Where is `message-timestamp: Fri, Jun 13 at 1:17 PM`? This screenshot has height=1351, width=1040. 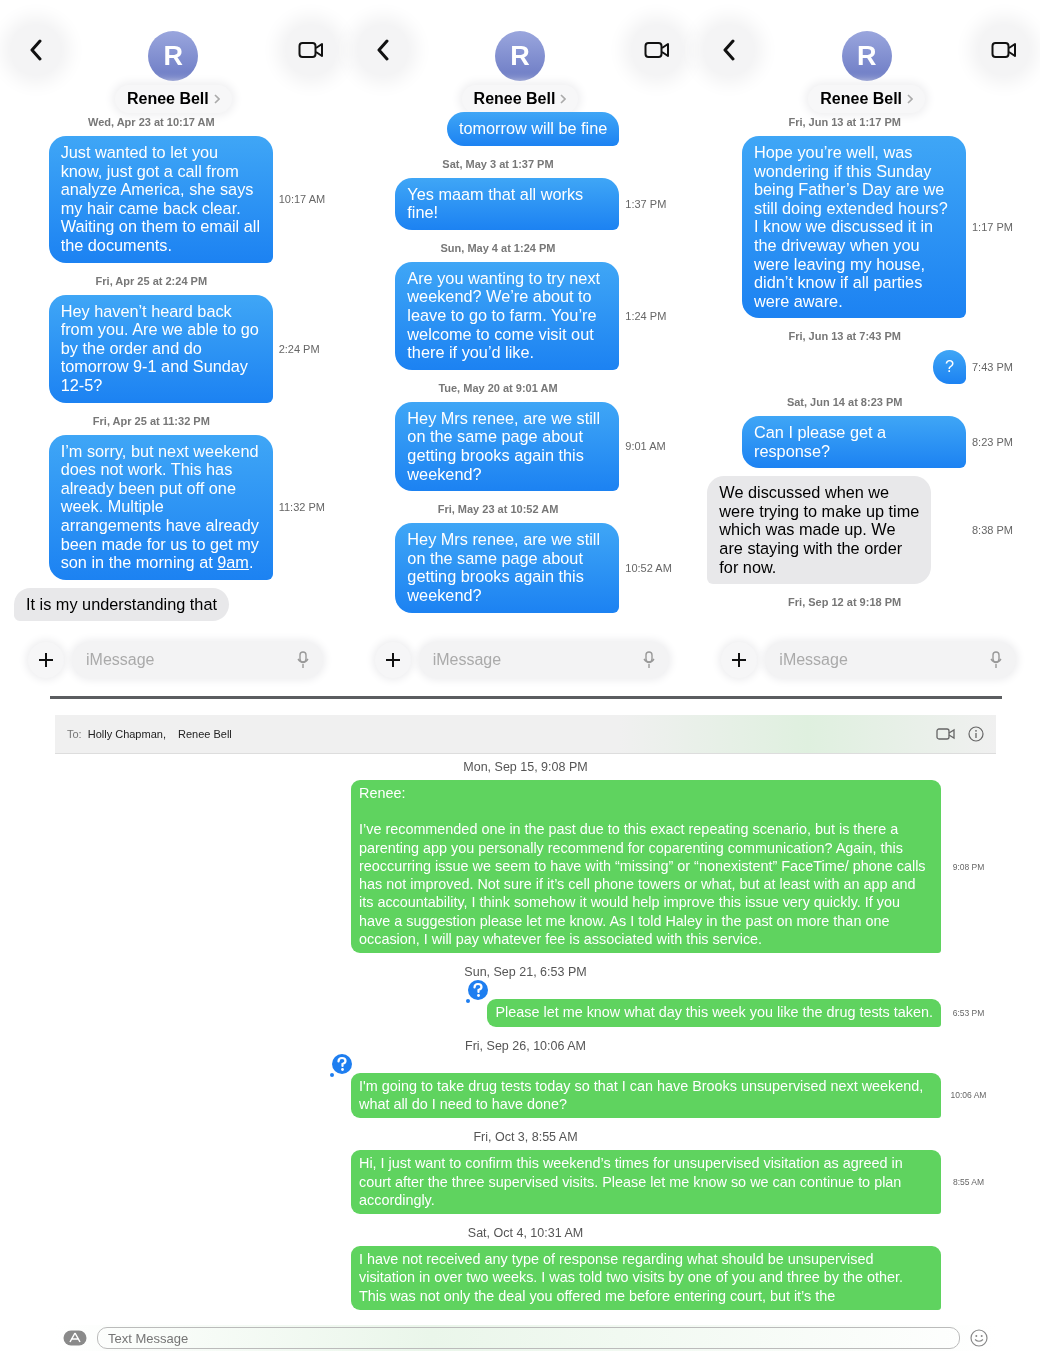 message-timestamp: Fri, Jun 13 at 1:17 PM is located at coordinates (844, 122).